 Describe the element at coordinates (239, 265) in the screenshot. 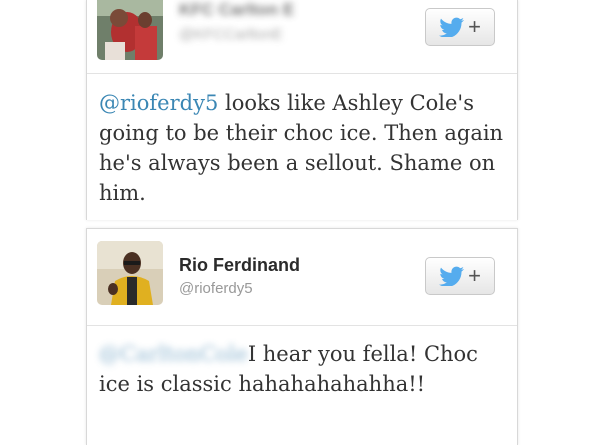

I see `author-name: Rio Ferdinand` at that location.